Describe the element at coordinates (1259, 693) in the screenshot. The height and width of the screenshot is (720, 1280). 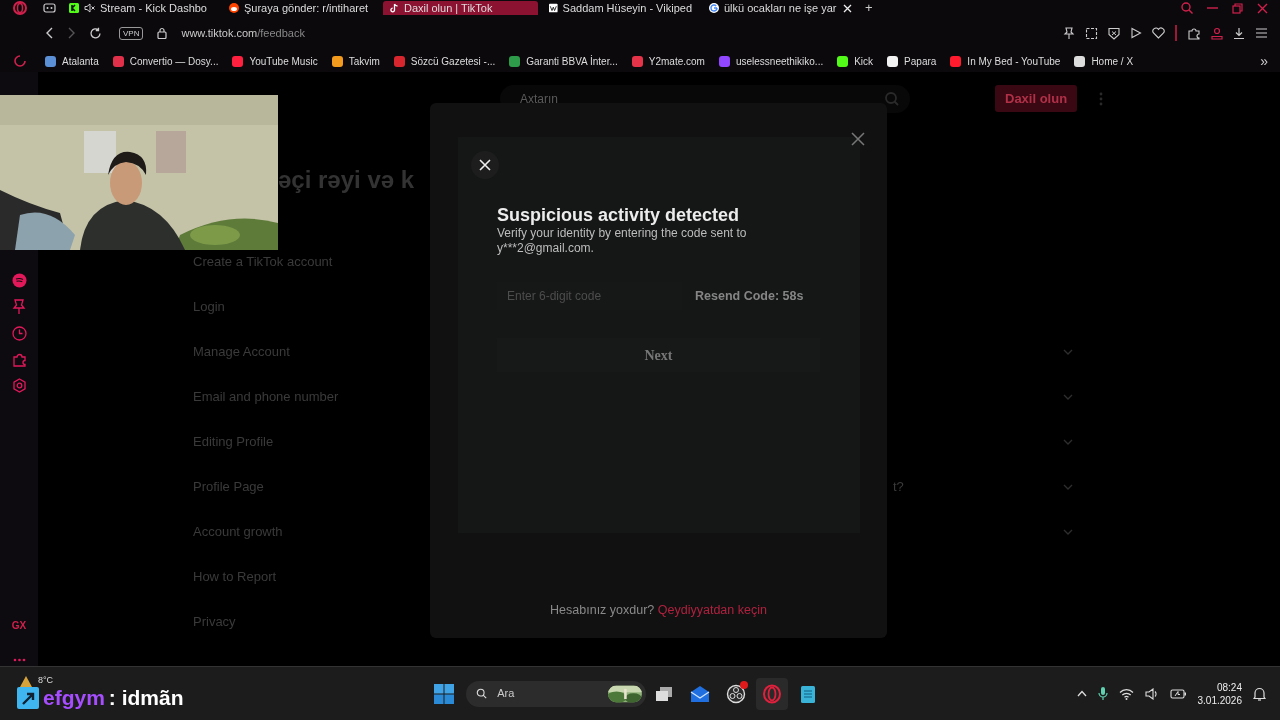
I see `notification-icon` at that location.